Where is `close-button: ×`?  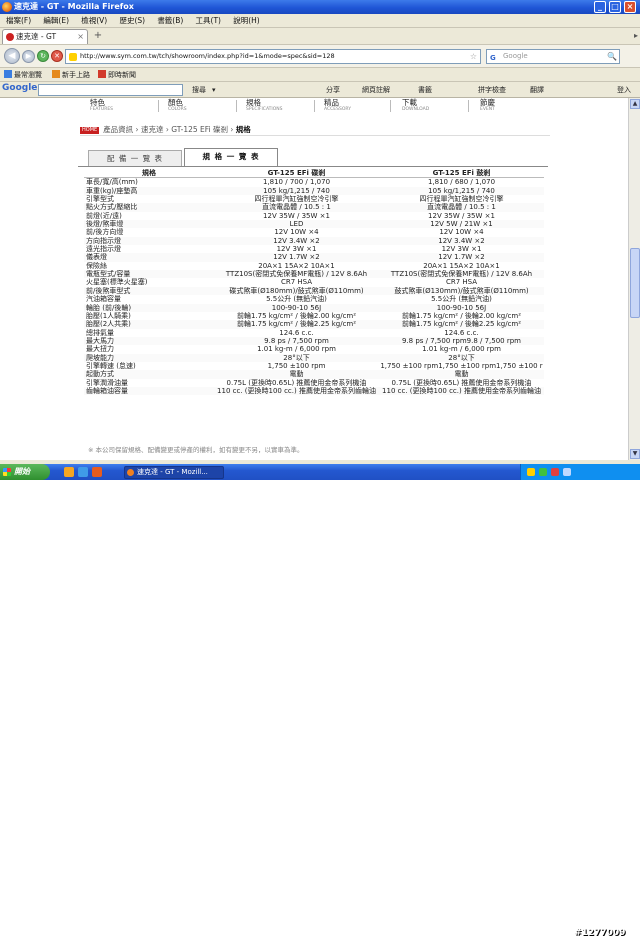 close-button: × is located at coordinates (630, 7).